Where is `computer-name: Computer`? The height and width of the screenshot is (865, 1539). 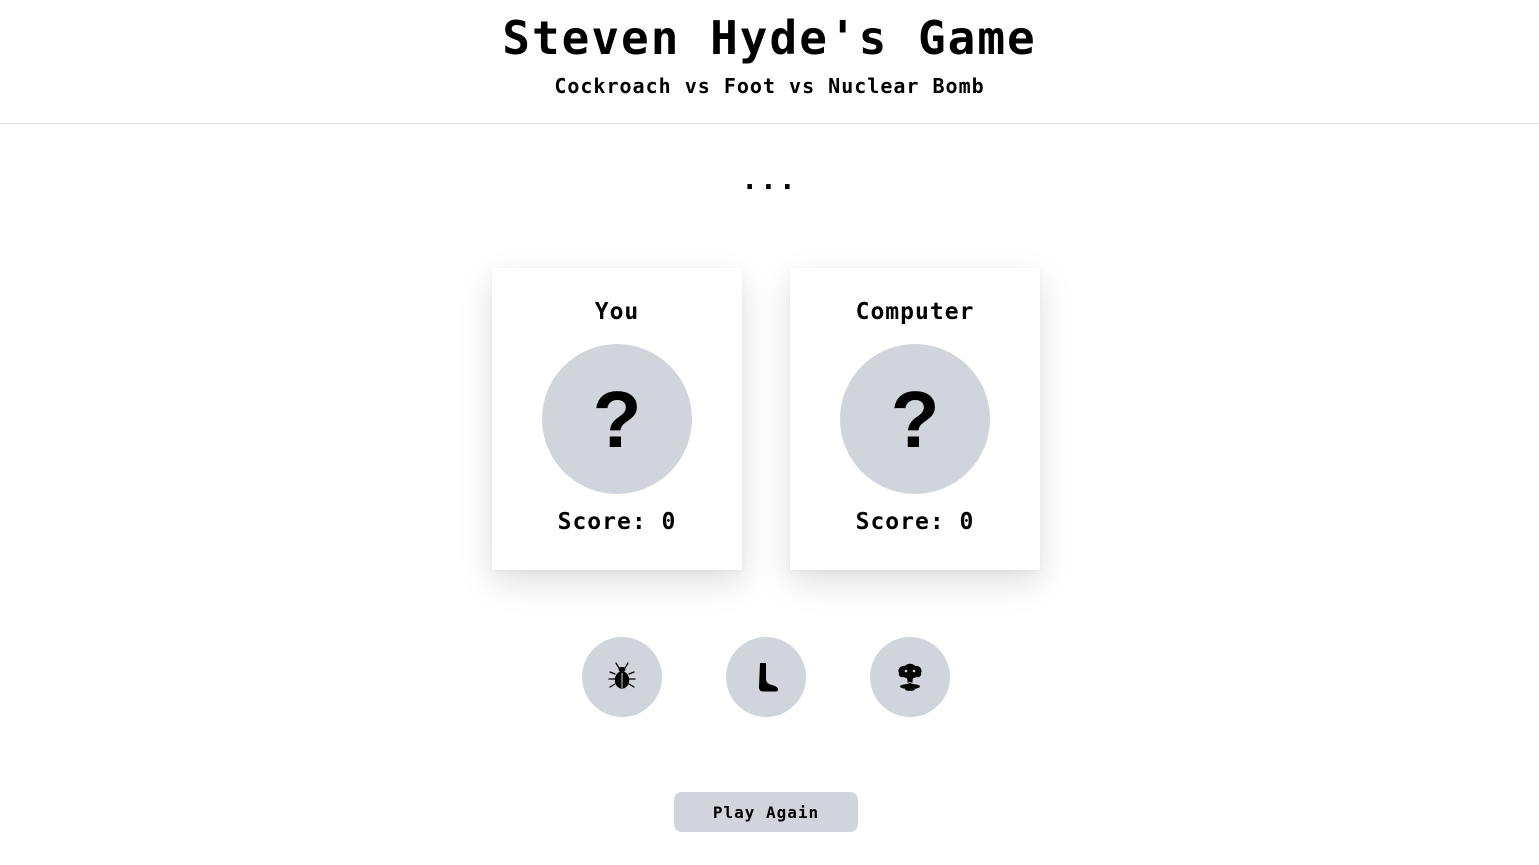 computer-name: Computer is located at coordinates (915, 312).